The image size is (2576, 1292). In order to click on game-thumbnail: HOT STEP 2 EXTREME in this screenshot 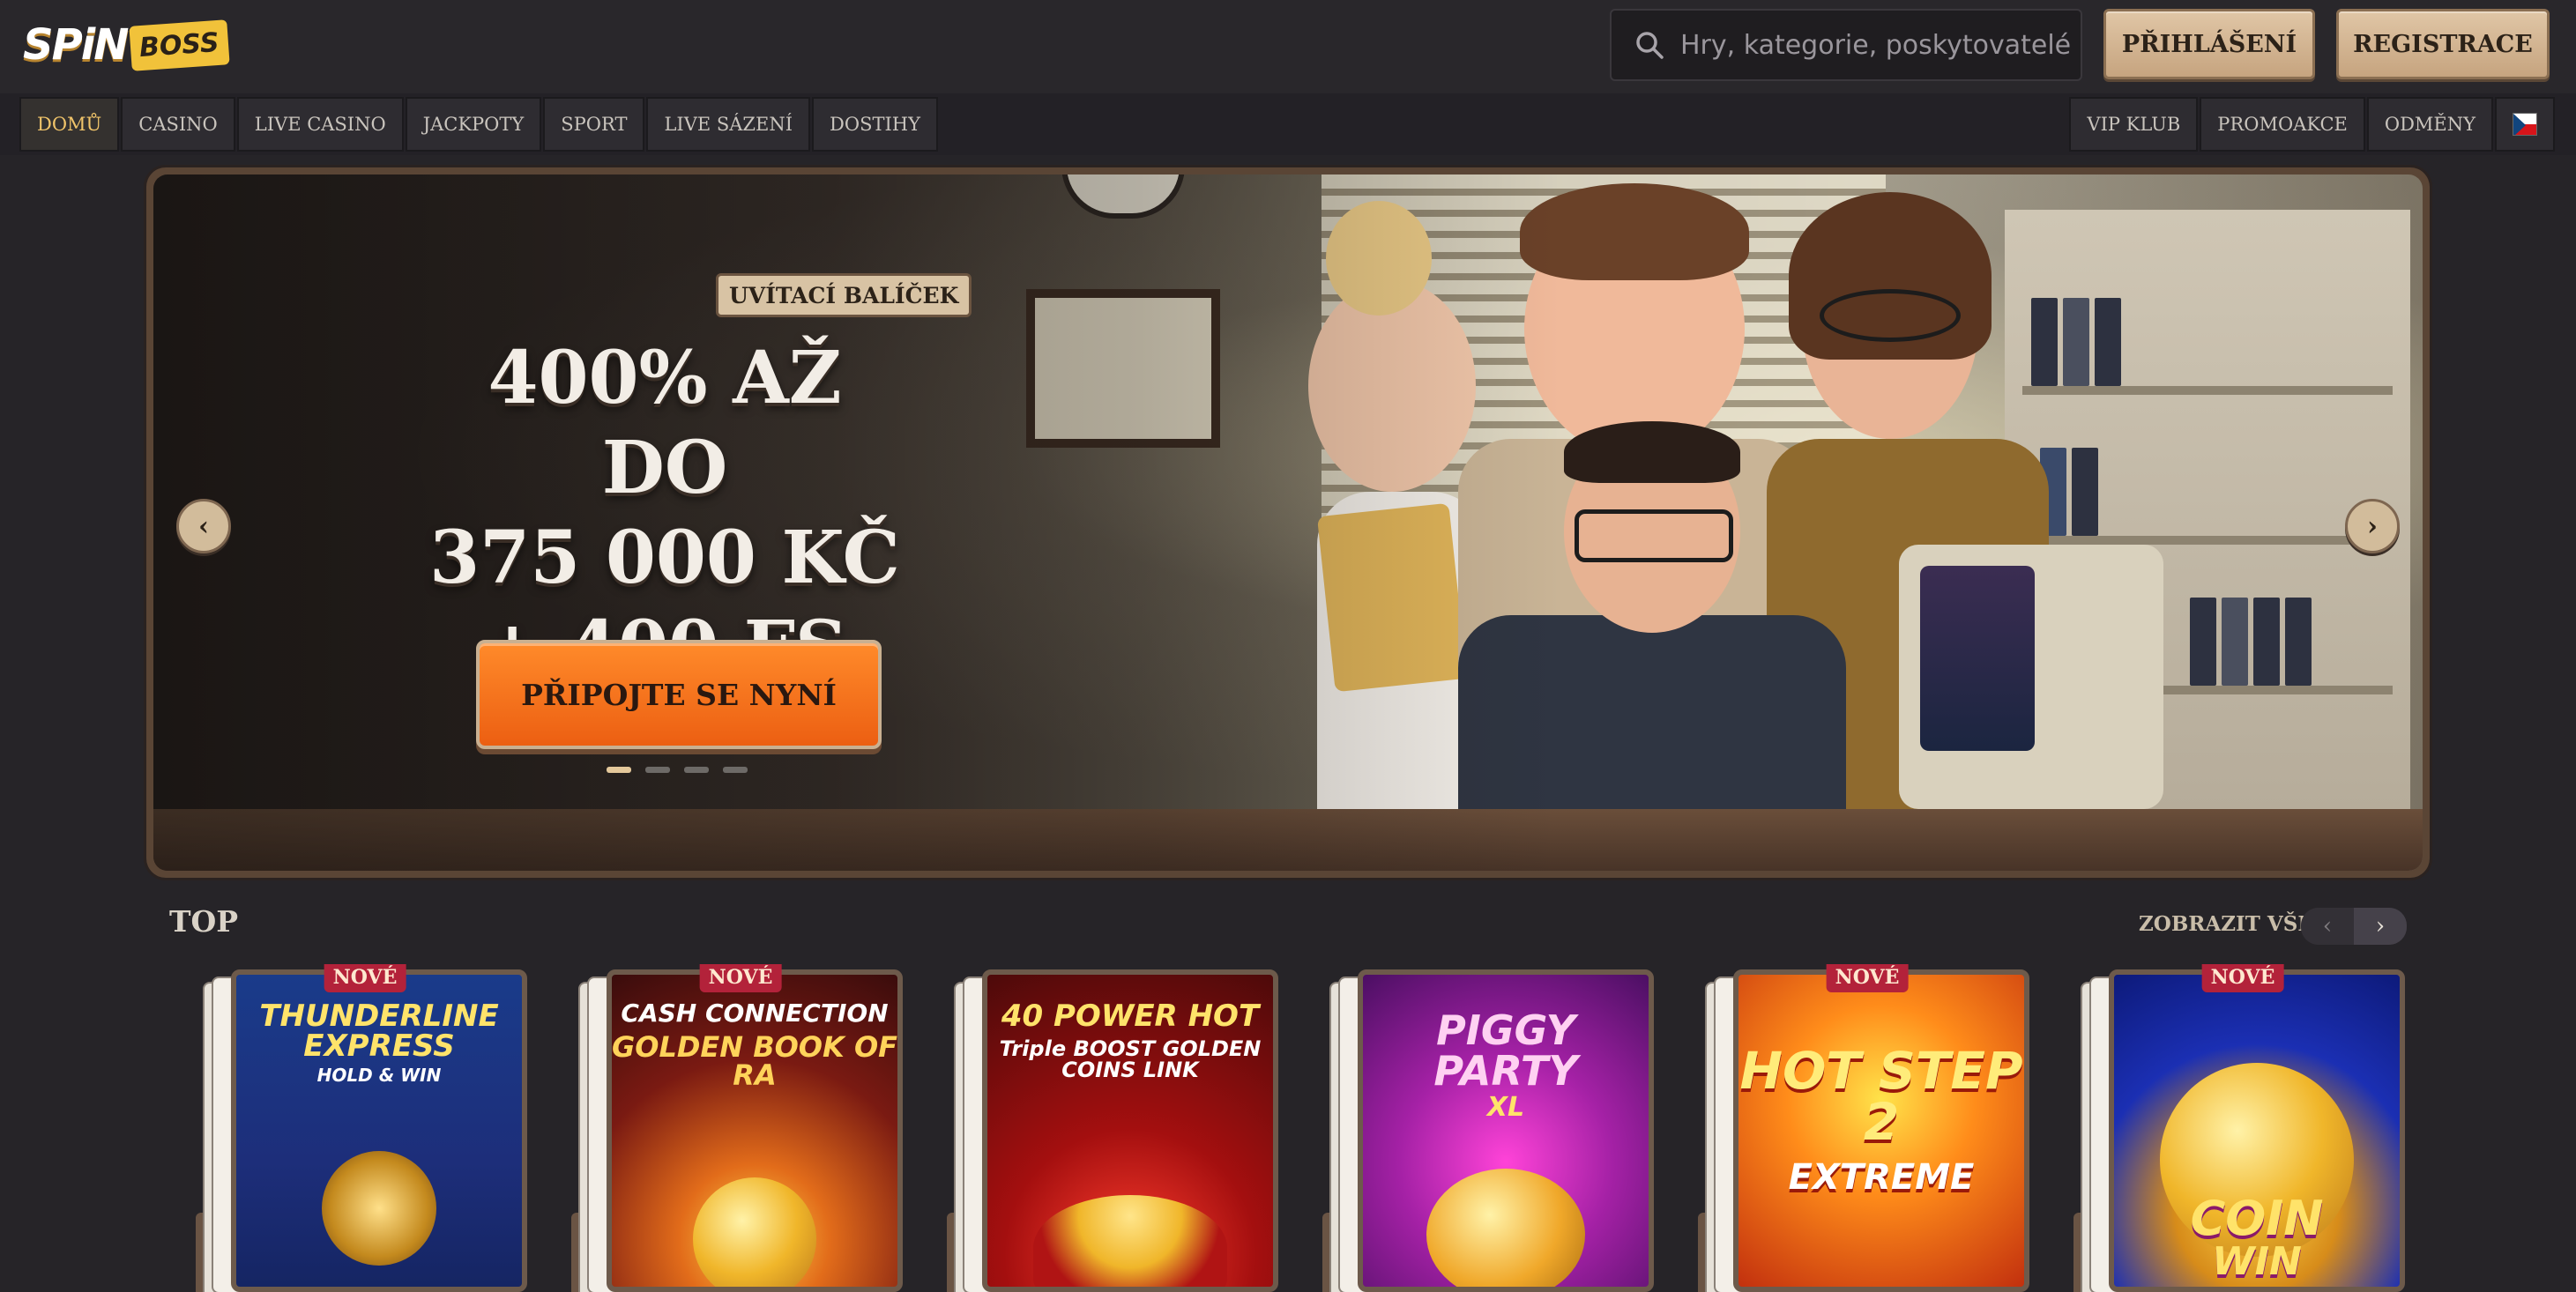, I will do `click(1881, 1130)`.